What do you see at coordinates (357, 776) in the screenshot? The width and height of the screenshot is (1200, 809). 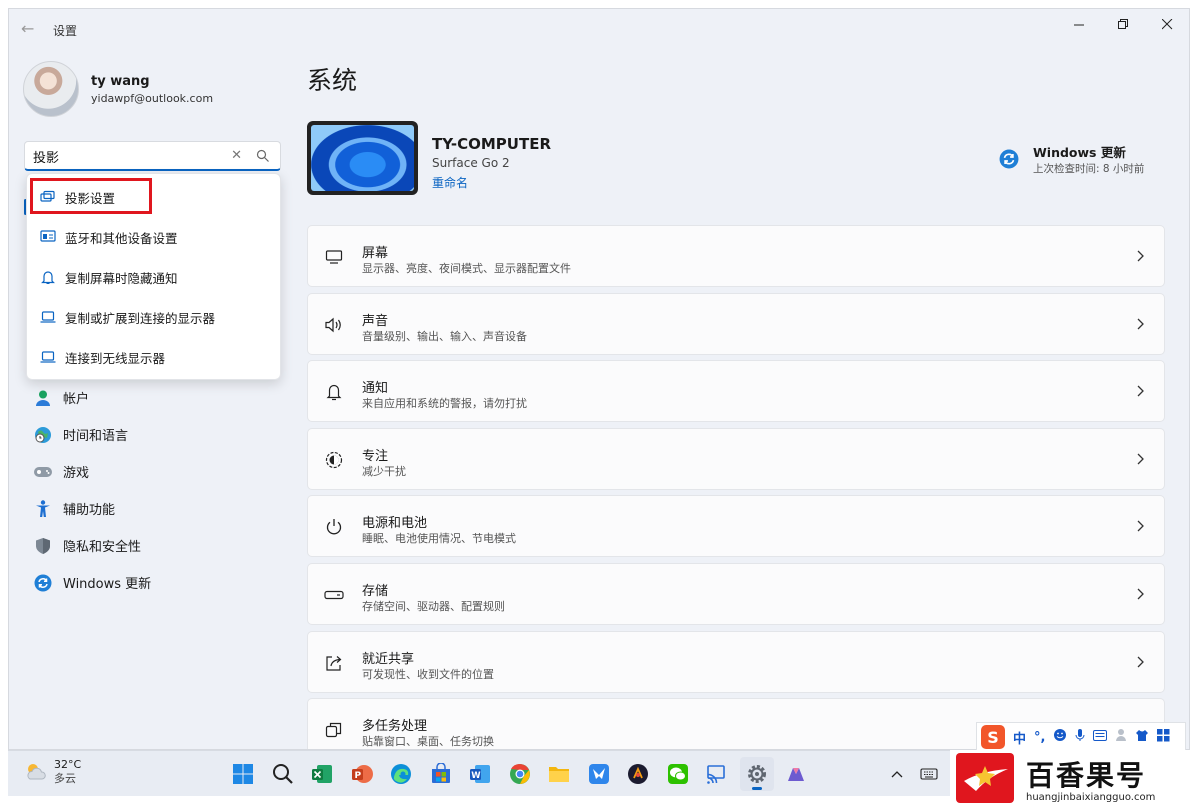 I see `svg-text: P` at bounding box center [357, 776].